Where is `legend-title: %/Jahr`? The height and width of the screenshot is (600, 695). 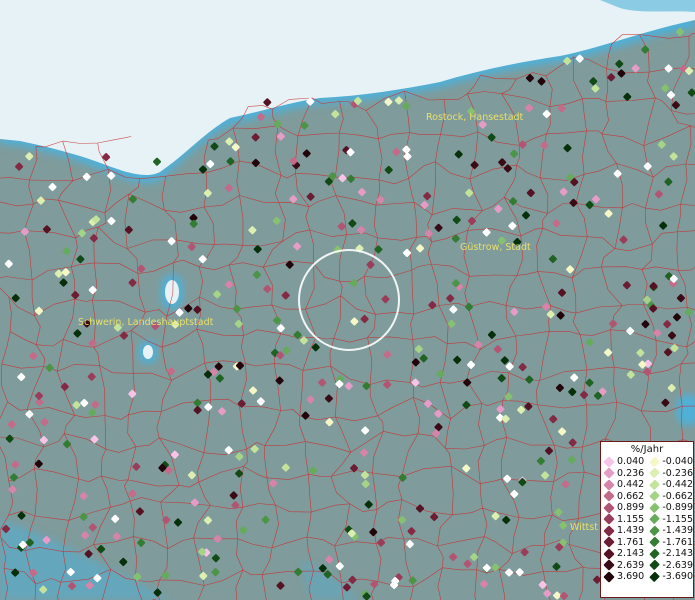 legend-title: %/Jahr is located at coordinates (647, 449).